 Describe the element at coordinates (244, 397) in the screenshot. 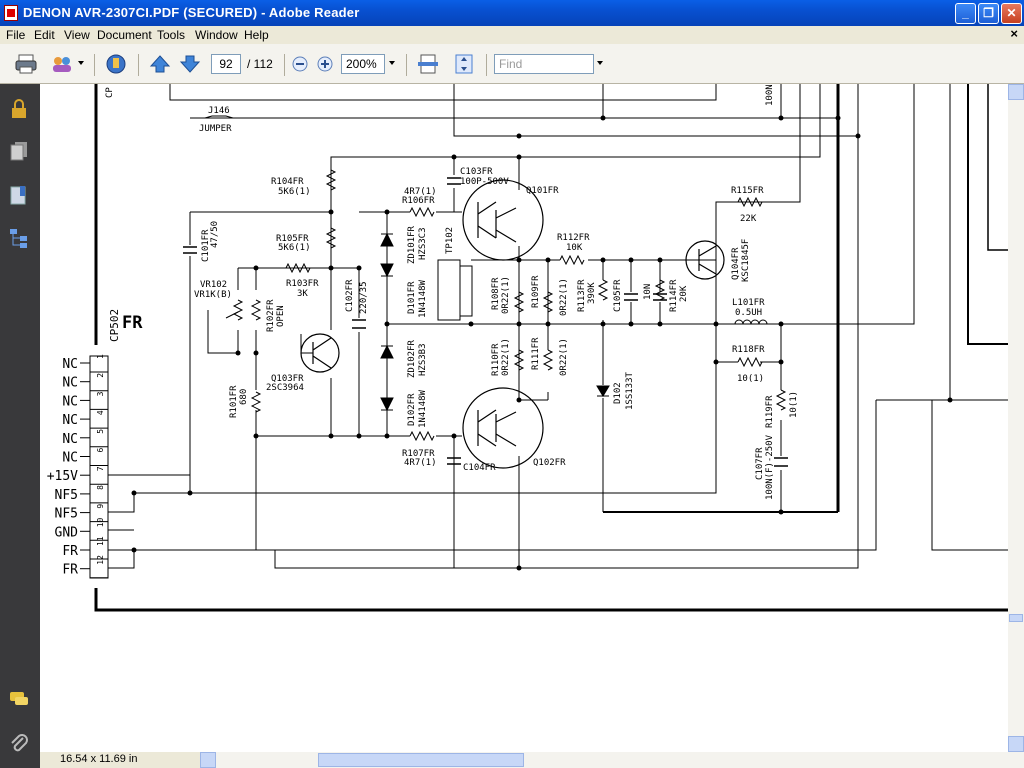

I see `r101-value: 680` at that location.